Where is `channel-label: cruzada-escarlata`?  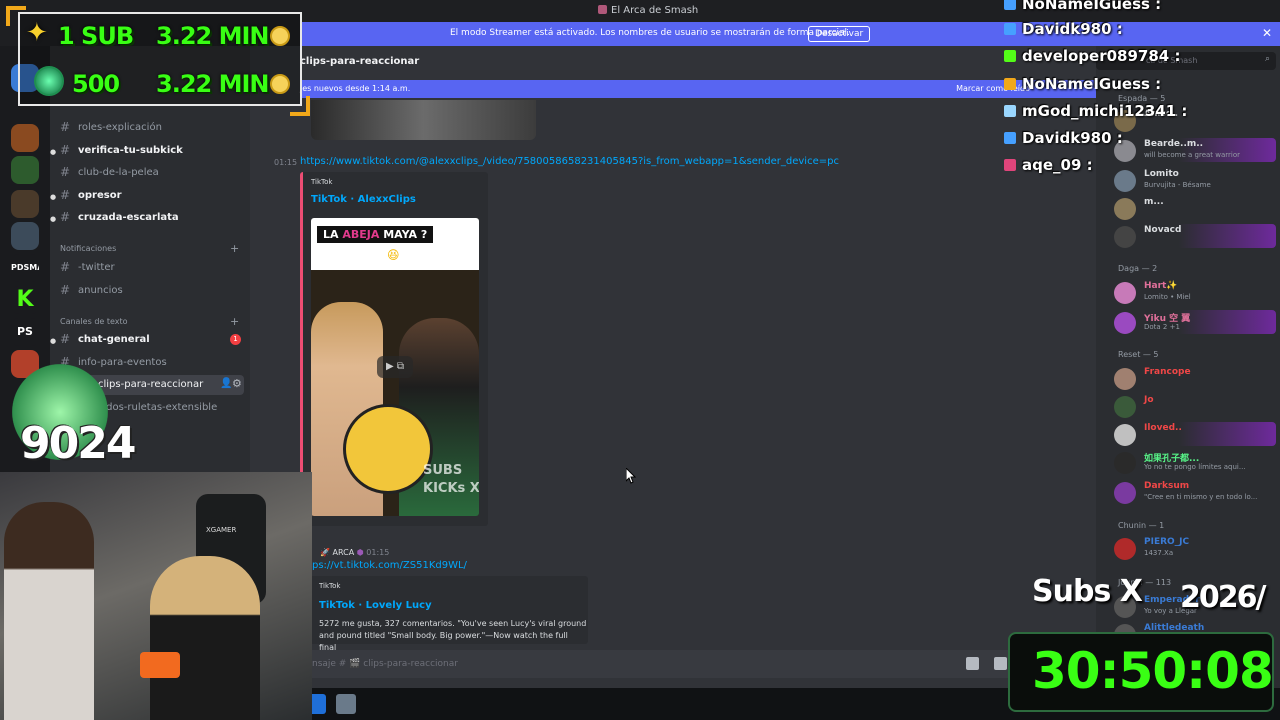 channel-label: cruzada-escarlata is located at coordinates (128, 217).